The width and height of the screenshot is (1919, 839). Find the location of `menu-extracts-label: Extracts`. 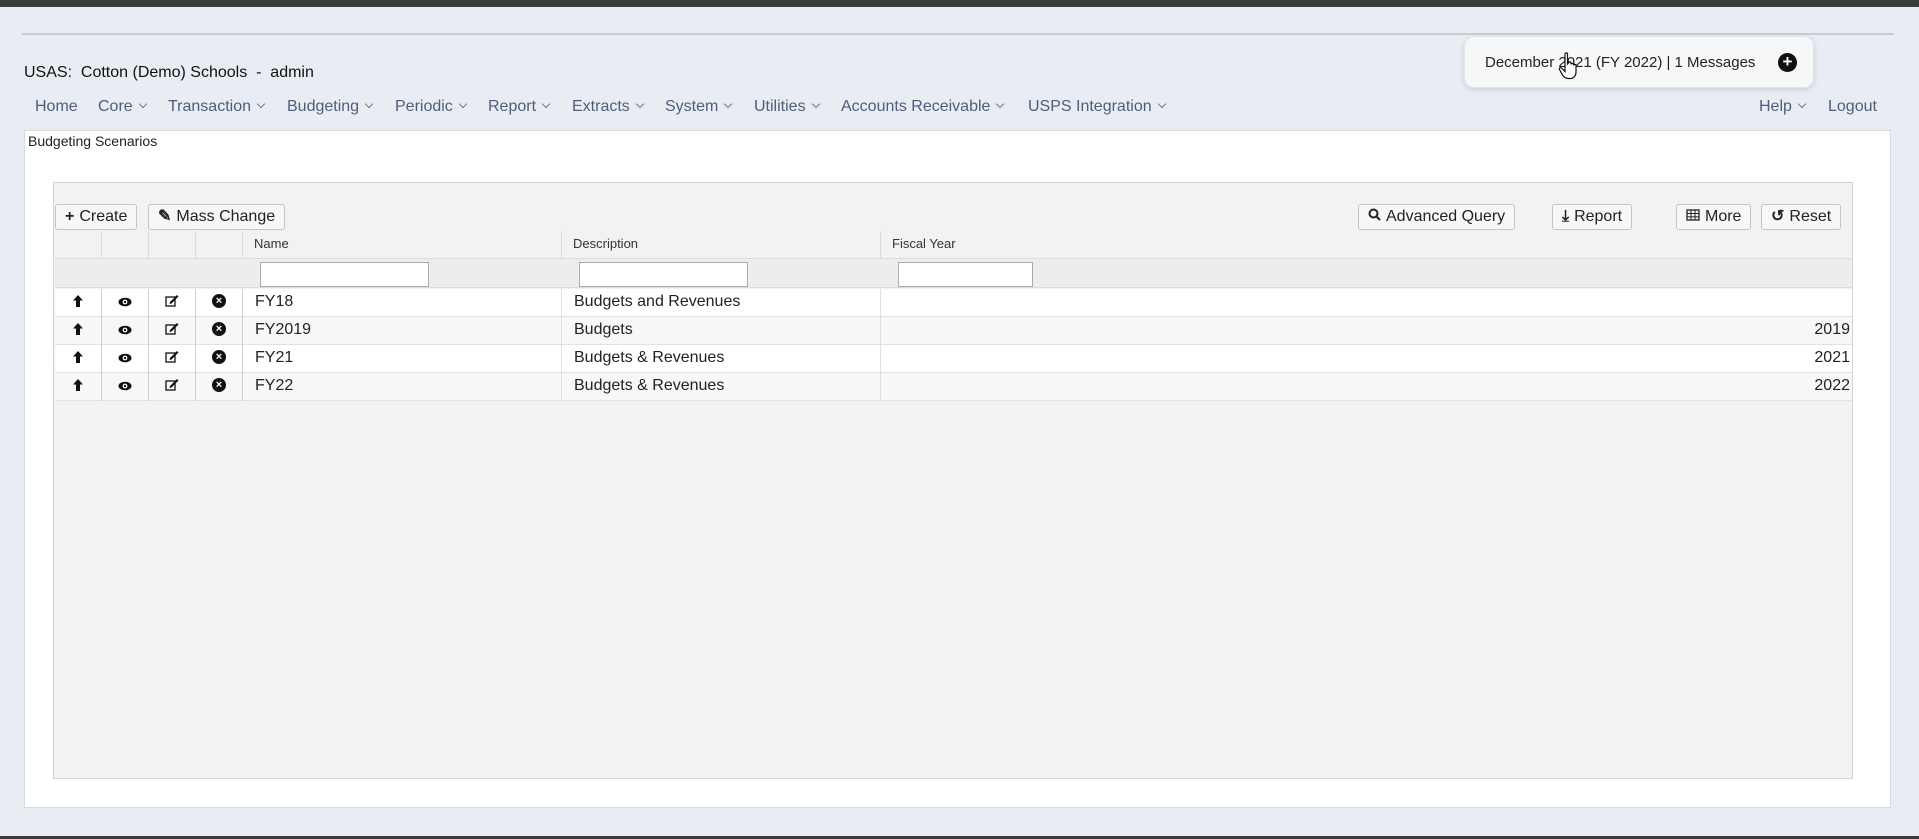

menu-extracts-label: Extracts is located at coordinates (601, 106).